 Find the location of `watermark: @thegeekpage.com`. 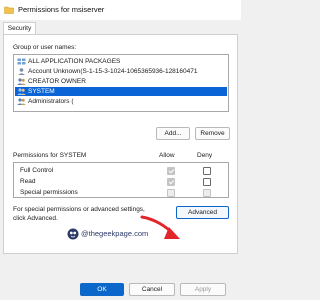

watermark: @thegeekpage.com is located at coordinates (119, 234).